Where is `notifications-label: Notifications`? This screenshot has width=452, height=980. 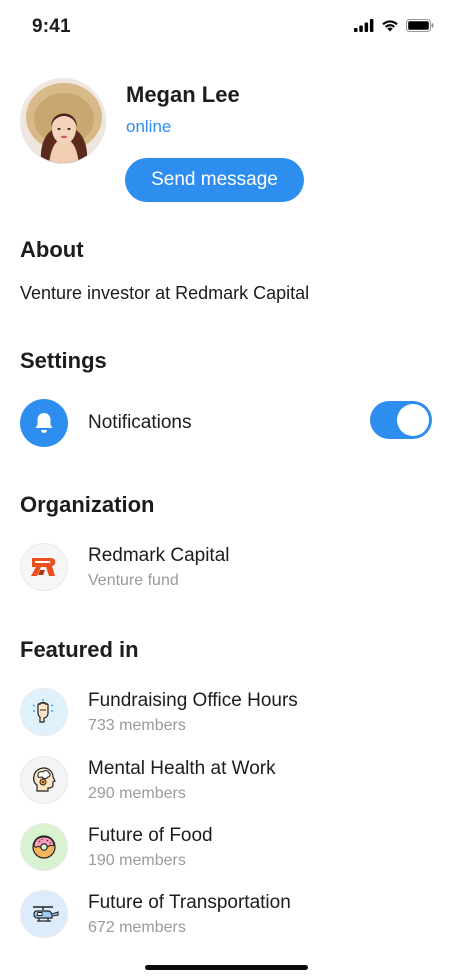
notifications-label: Notifications is located at coordinates (140, 422).